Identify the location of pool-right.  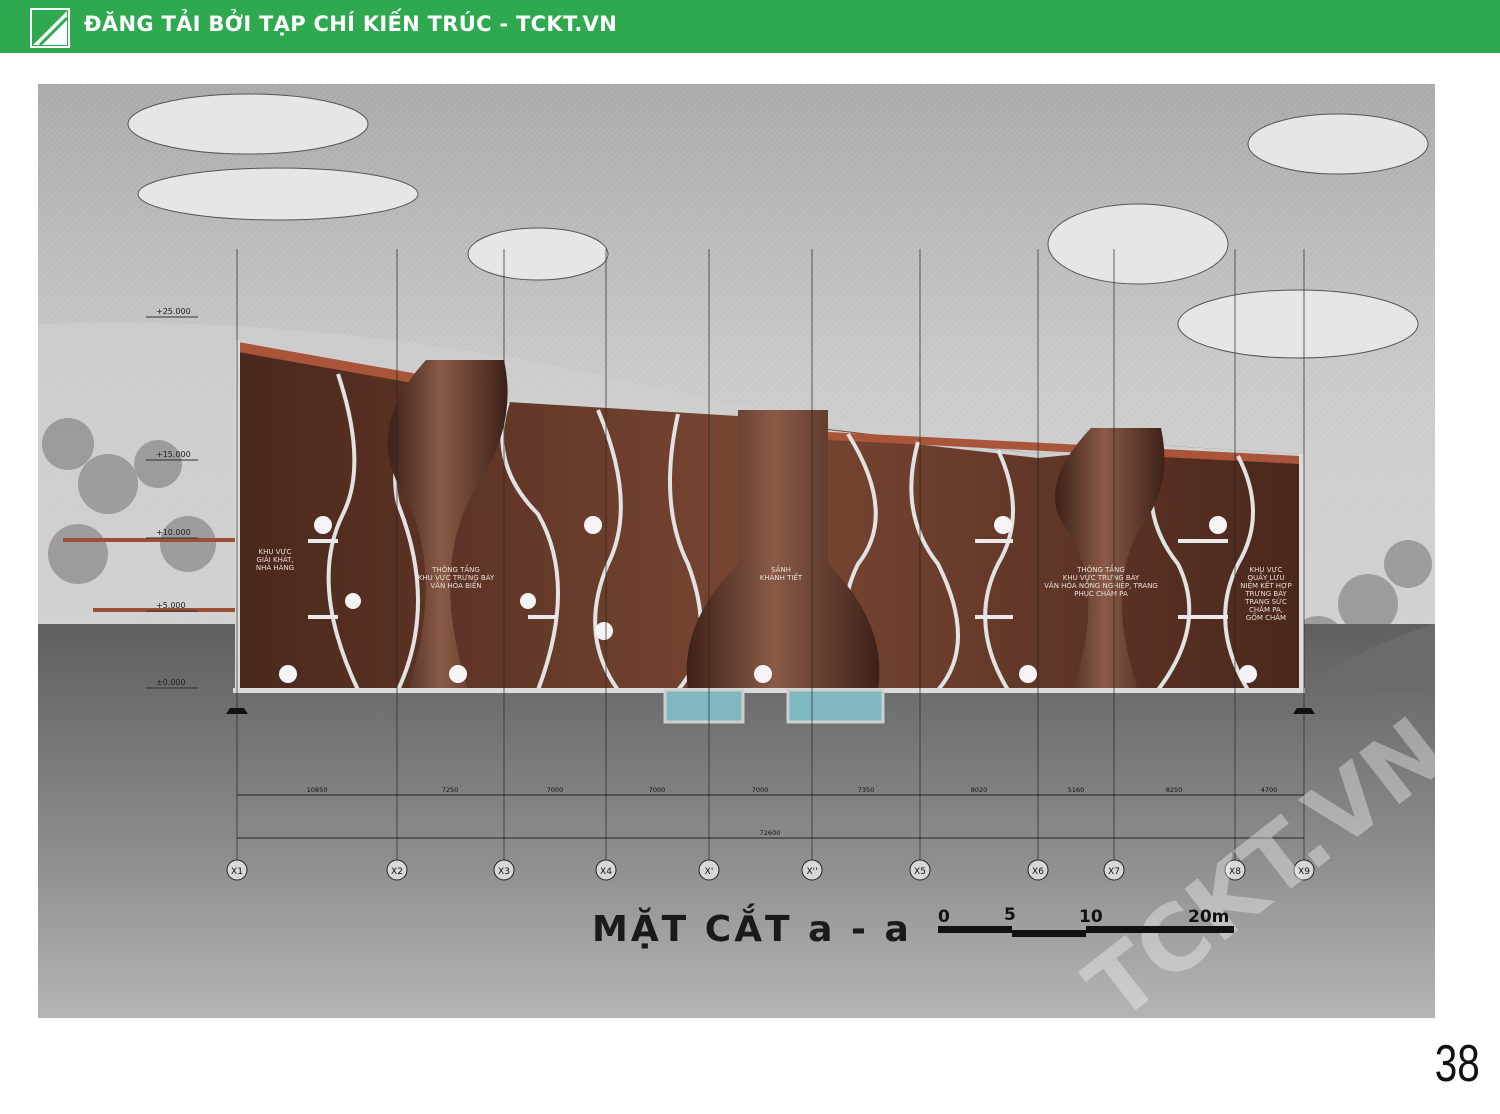
(835, 706).